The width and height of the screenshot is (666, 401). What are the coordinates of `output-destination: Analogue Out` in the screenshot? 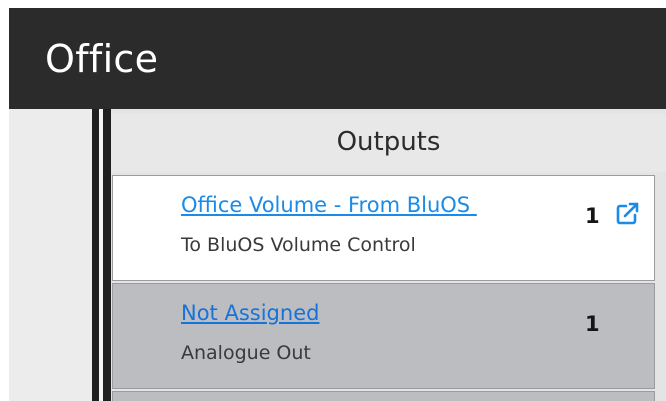 It's located at (246, 353).